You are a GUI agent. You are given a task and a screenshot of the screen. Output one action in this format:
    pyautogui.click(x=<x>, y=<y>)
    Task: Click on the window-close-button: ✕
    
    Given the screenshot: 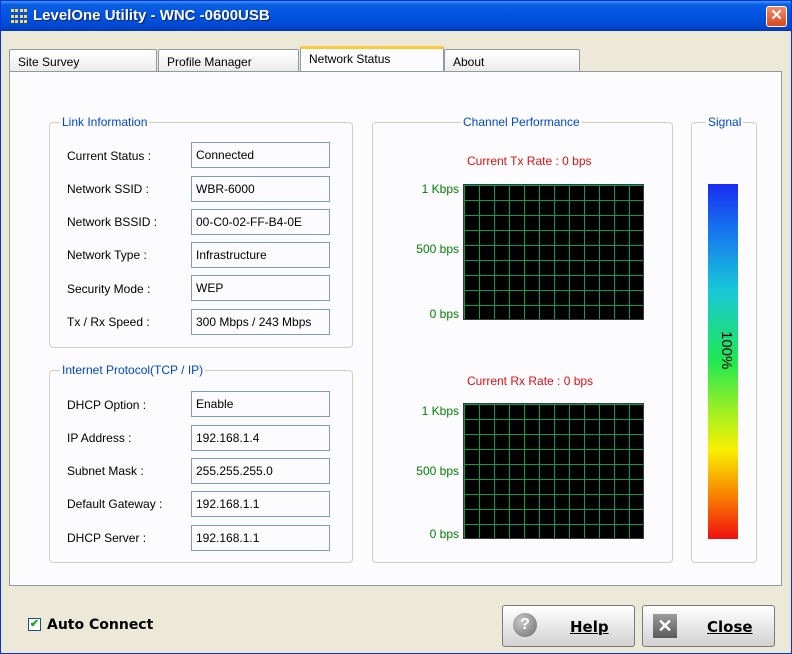 What is the action you would take?
    pyautogui.click(x=776, y=16)
    